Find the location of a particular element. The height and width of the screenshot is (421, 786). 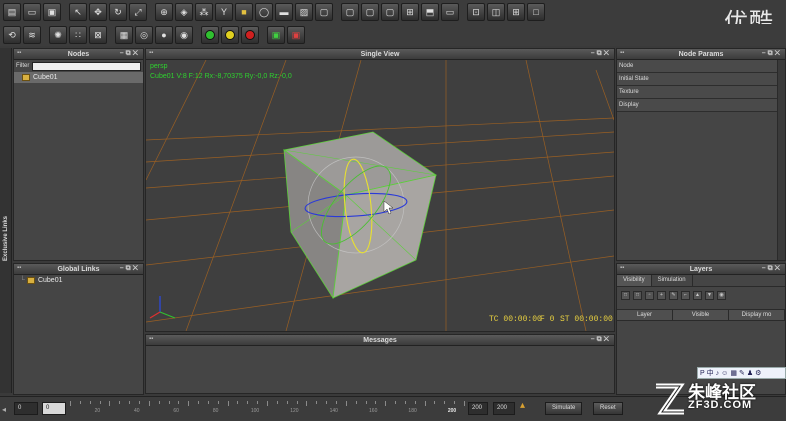

filter-input is located at coordinates (86, 66).